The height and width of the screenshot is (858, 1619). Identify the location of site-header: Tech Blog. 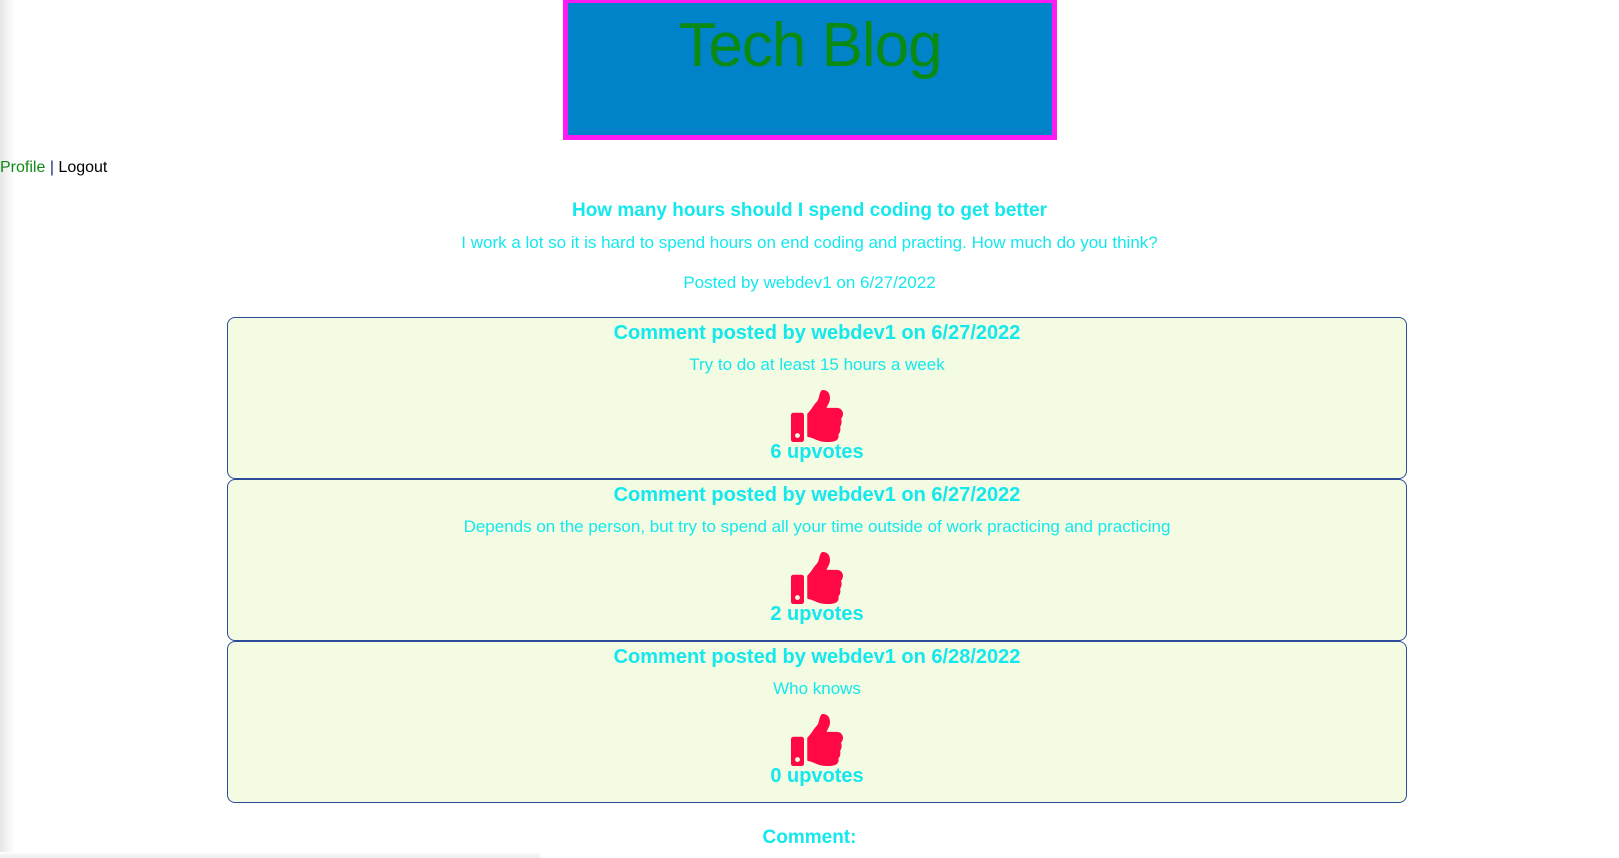
(810, 70).